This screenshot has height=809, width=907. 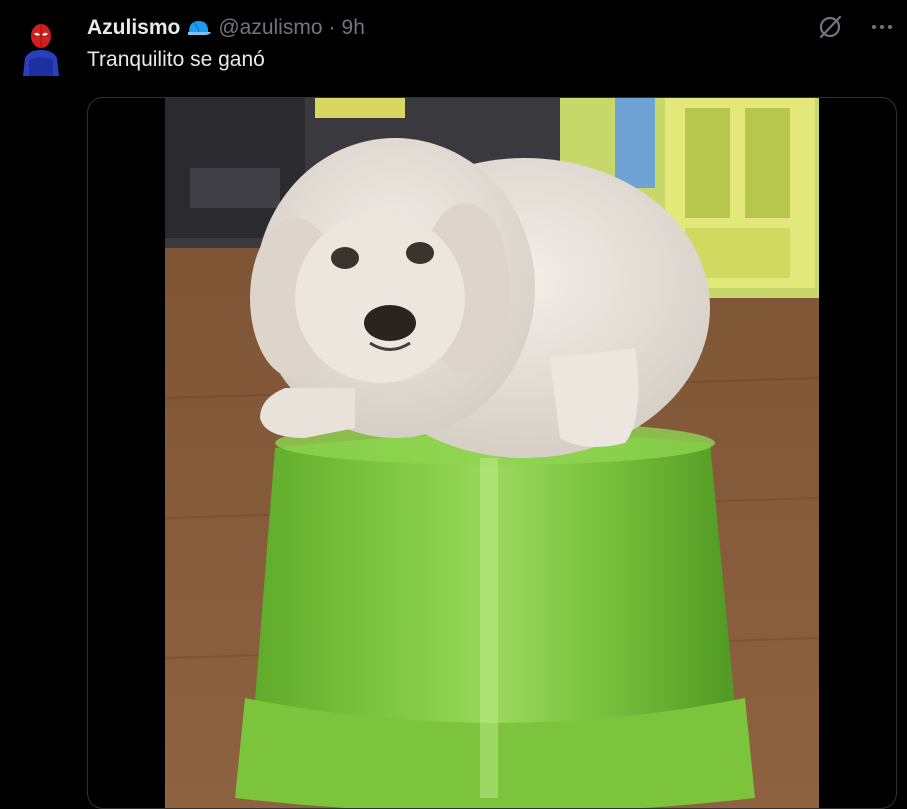 I want to click on tweet-header: Azulismo @azulismo · 9h, so click(x=226, y=28).